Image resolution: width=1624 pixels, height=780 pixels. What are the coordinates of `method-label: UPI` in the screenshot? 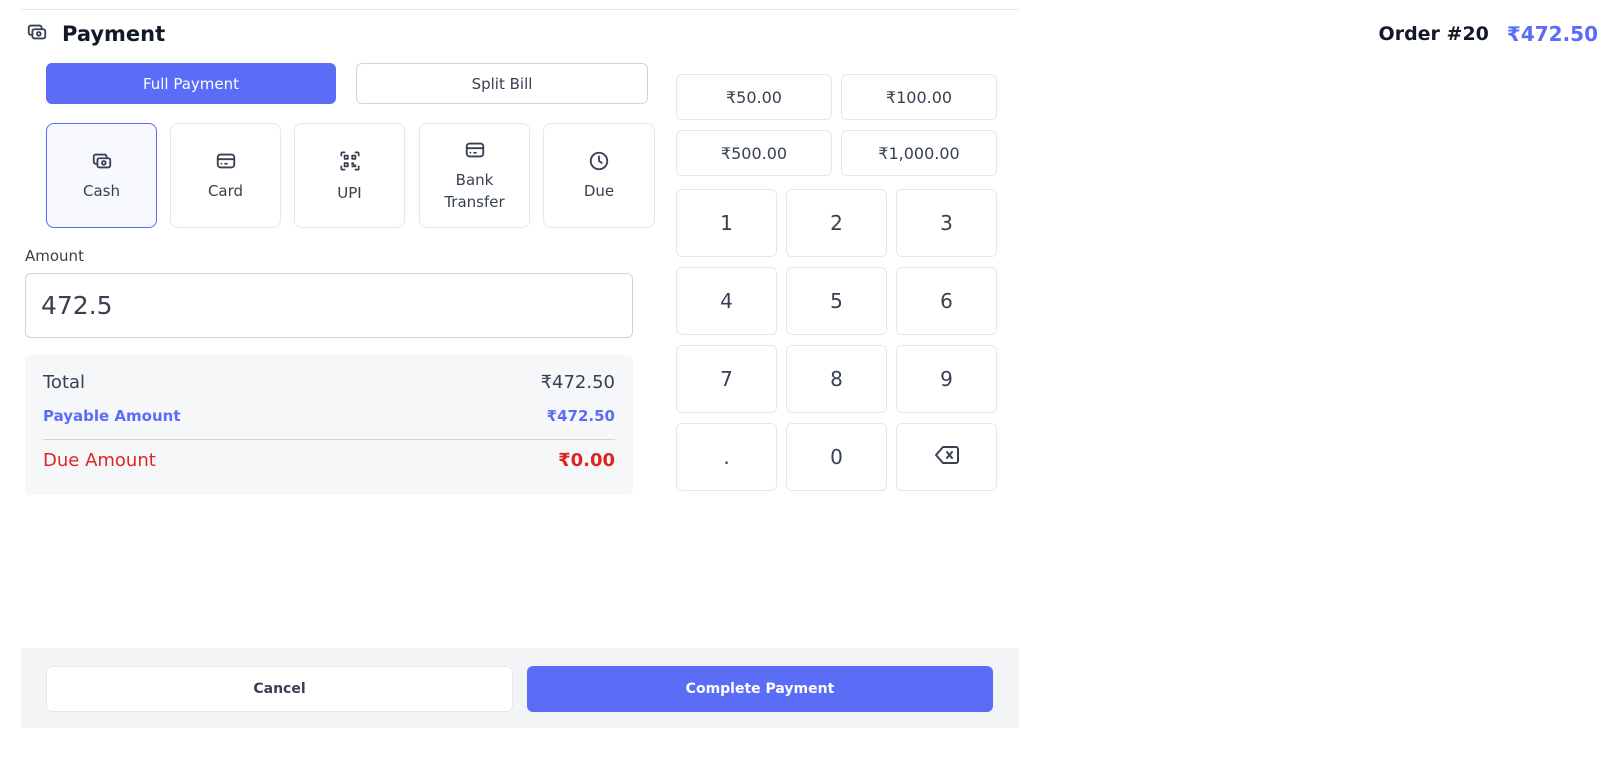 It's located at (349, 192).